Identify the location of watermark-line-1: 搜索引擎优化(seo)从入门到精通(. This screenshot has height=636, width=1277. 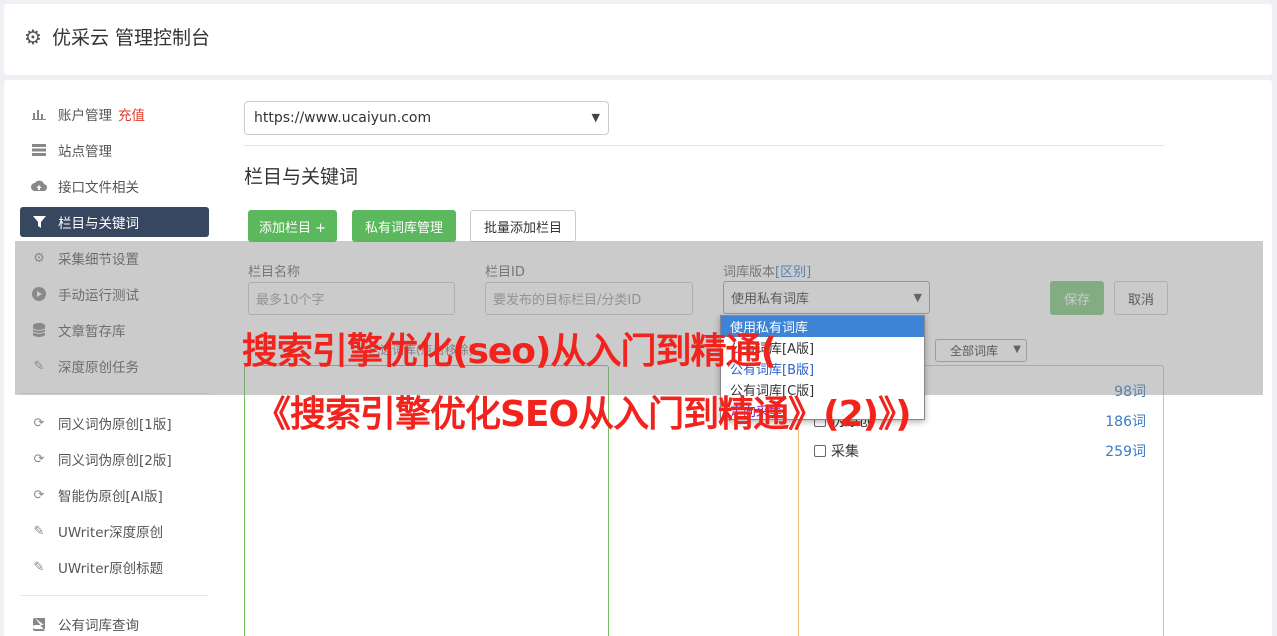
(509, 351).